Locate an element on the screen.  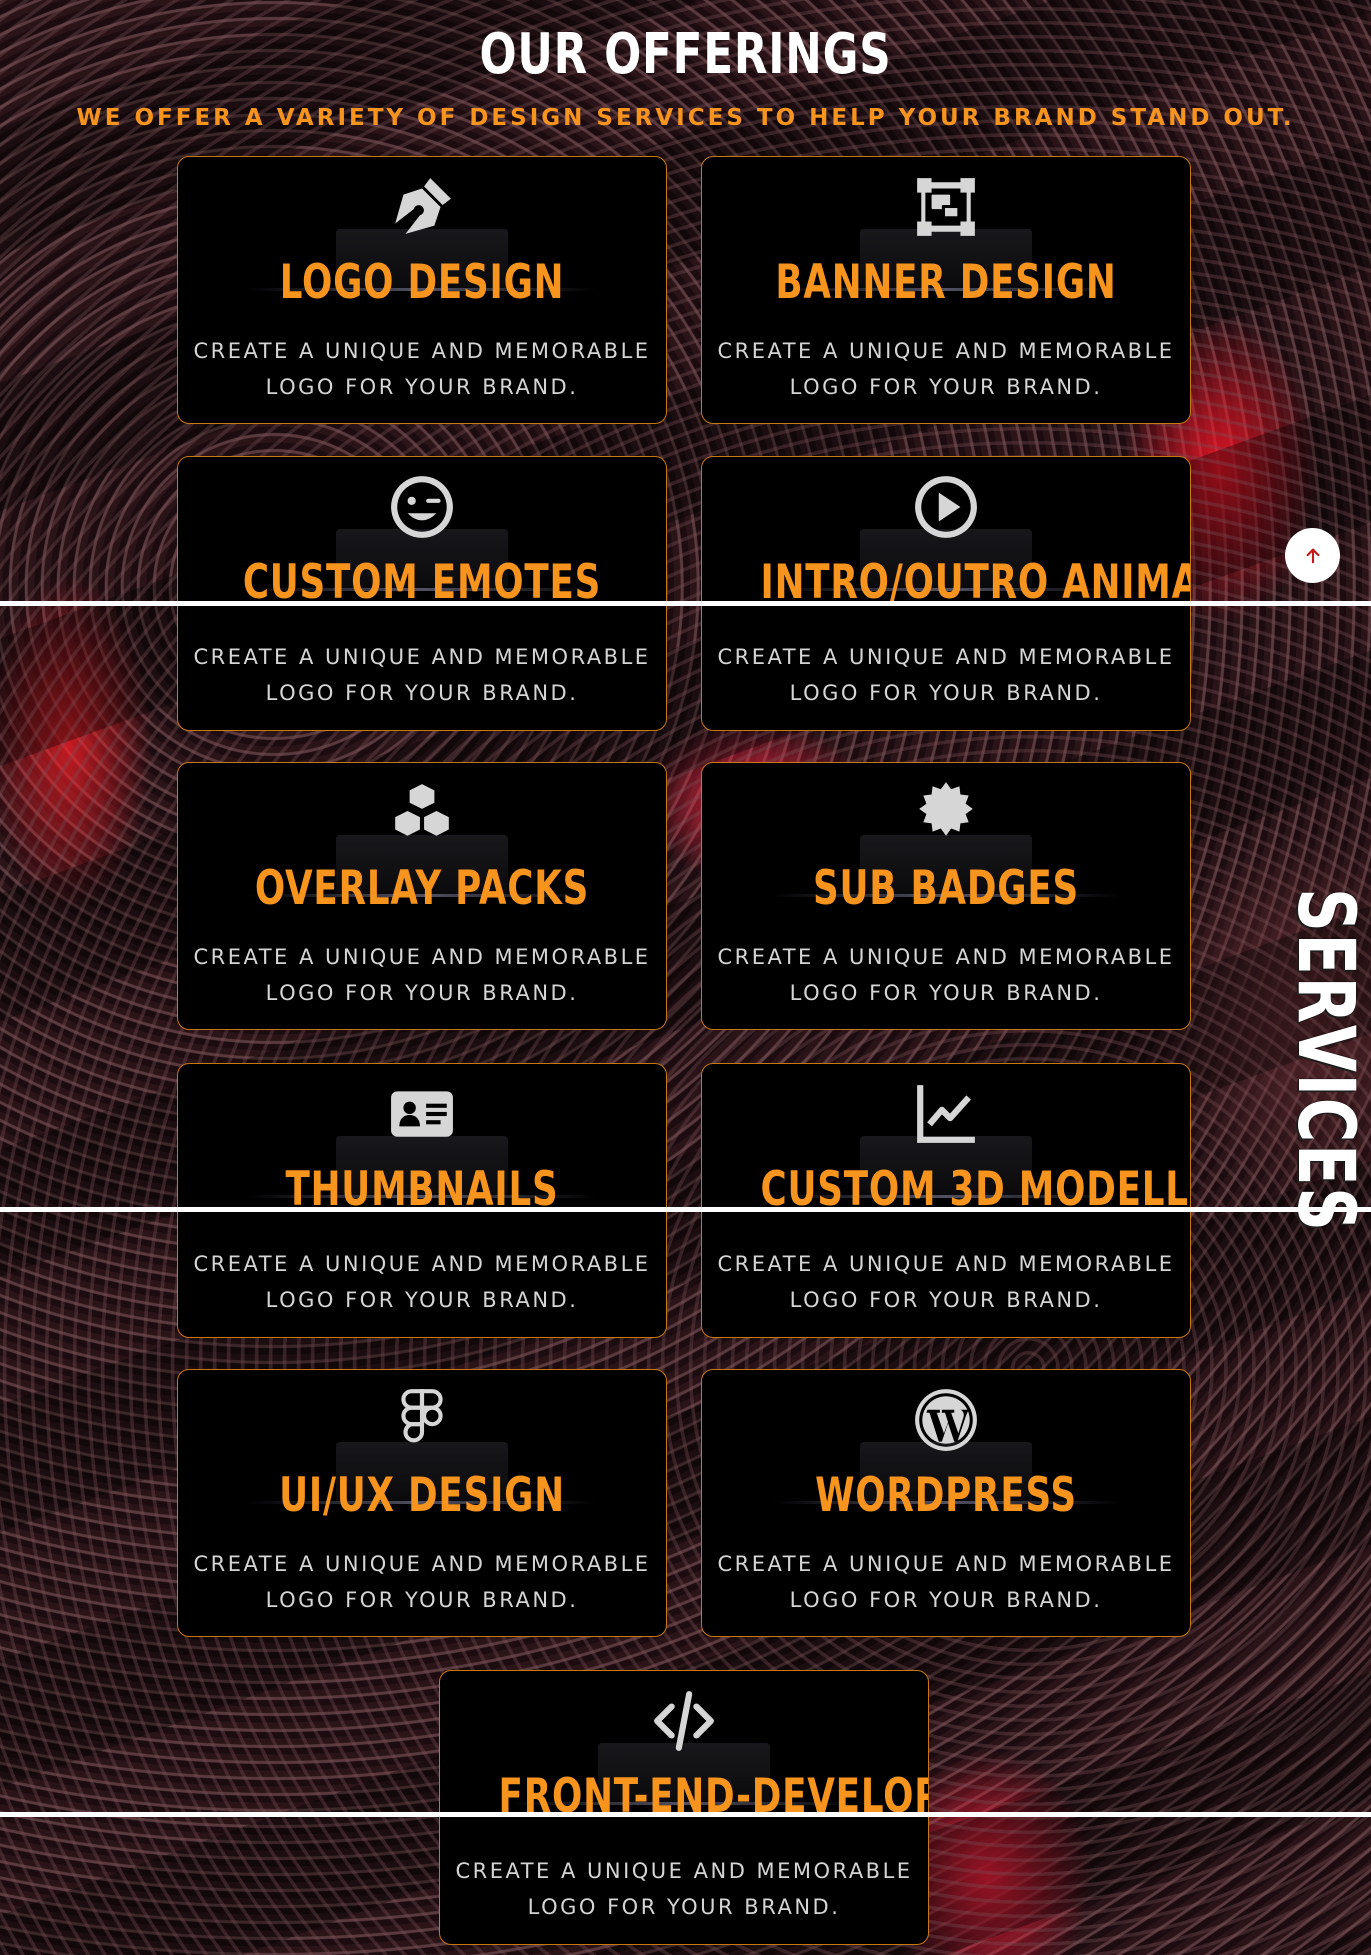
play-circle-icon is located at coordinates (946, 507).